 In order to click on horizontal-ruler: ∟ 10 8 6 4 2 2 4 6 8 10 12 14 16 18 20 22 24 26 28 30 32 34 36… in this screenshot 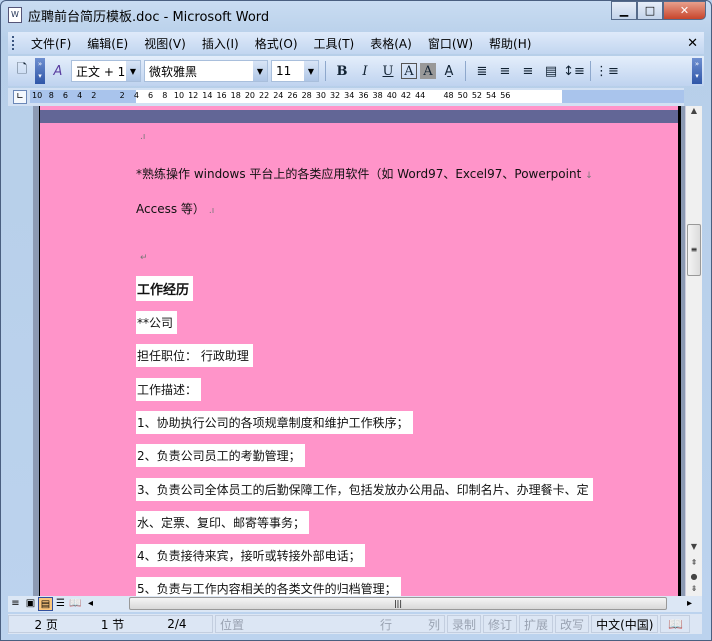, I will do `click(346, 97)`.